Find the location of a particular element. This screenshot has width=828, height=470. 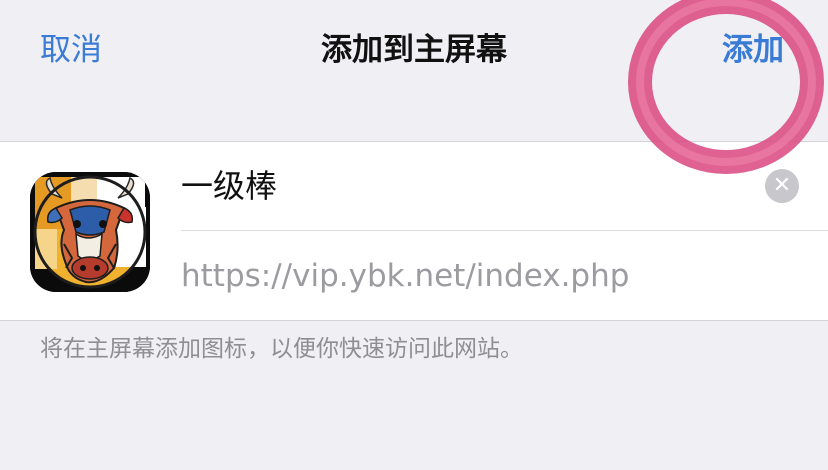

clear-icon: ✕ is located at coordinates (782, 185).